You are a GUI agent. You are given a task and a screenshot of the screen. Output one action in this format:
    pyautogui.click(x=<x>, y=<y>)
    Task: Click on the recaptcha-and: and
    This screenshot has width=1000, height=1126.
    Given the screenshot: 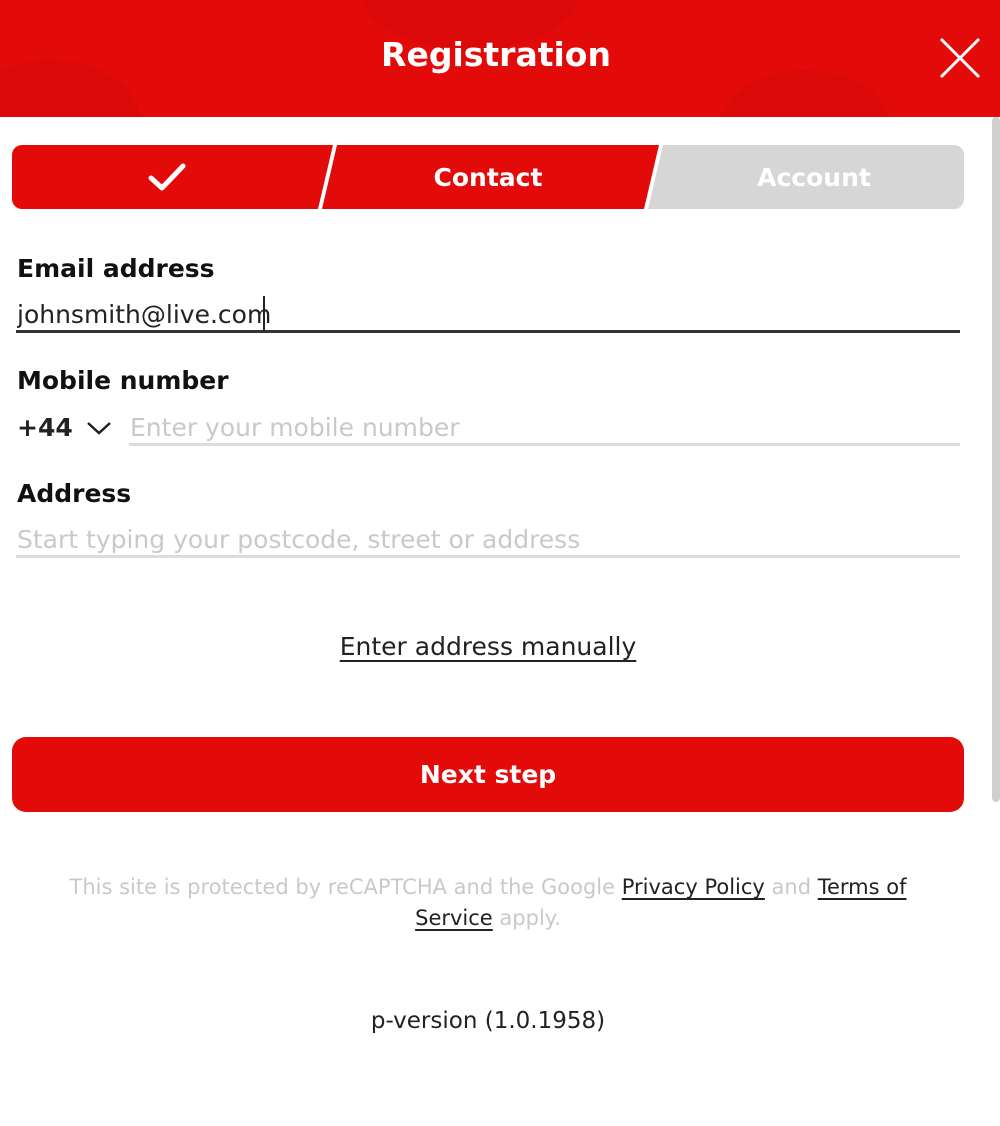 What is the action you would take?
    pyautogui.click(x=791, y=887)
    